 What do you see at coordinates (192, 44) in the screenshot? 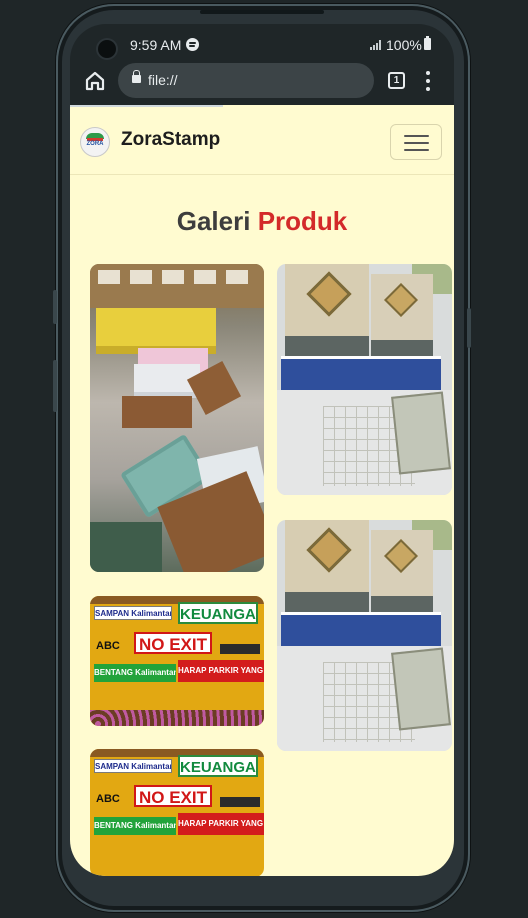
I see `spotify-icon` at bounding box center [192, 44].